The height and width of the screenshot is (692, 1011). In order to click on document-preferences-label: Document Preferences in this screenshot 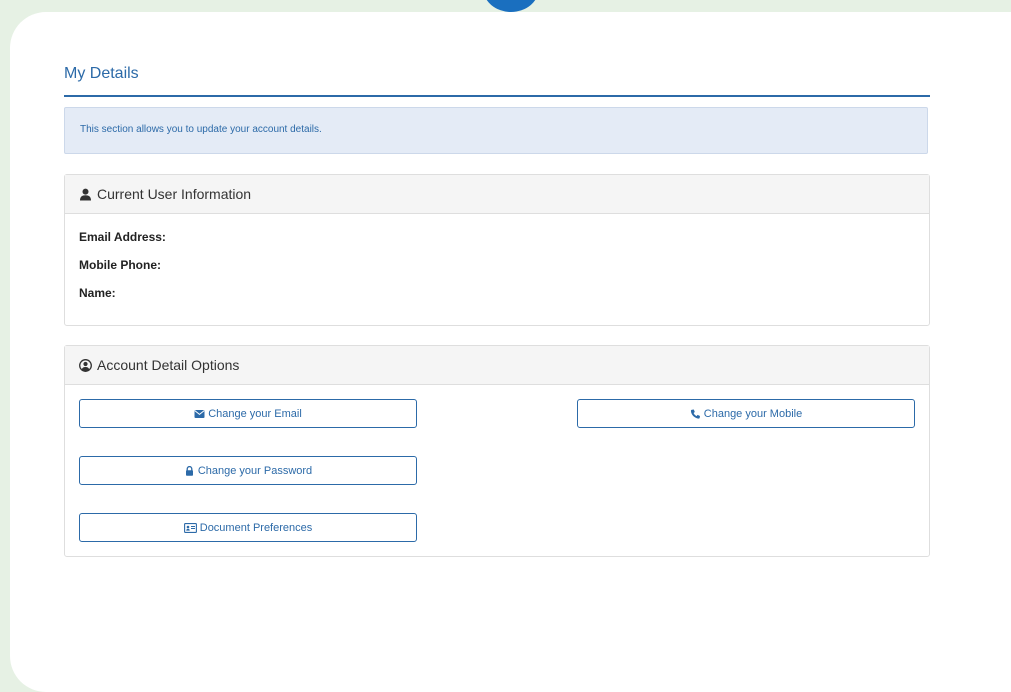, I will do `click(256, 527)`.